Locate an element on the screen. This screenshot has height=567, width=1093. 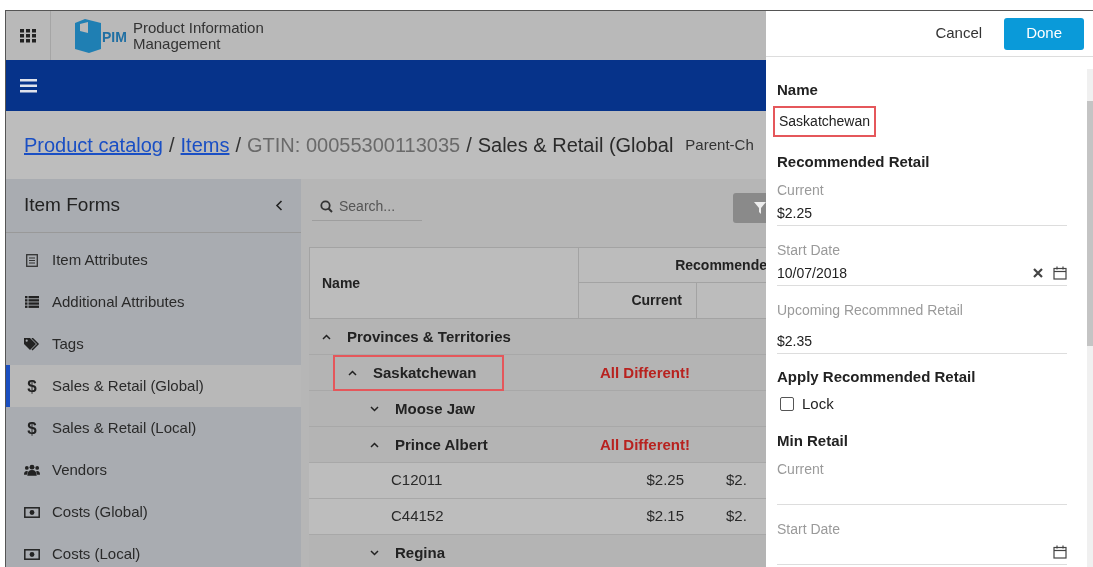
search-icon is located at coordinates (326, 206).